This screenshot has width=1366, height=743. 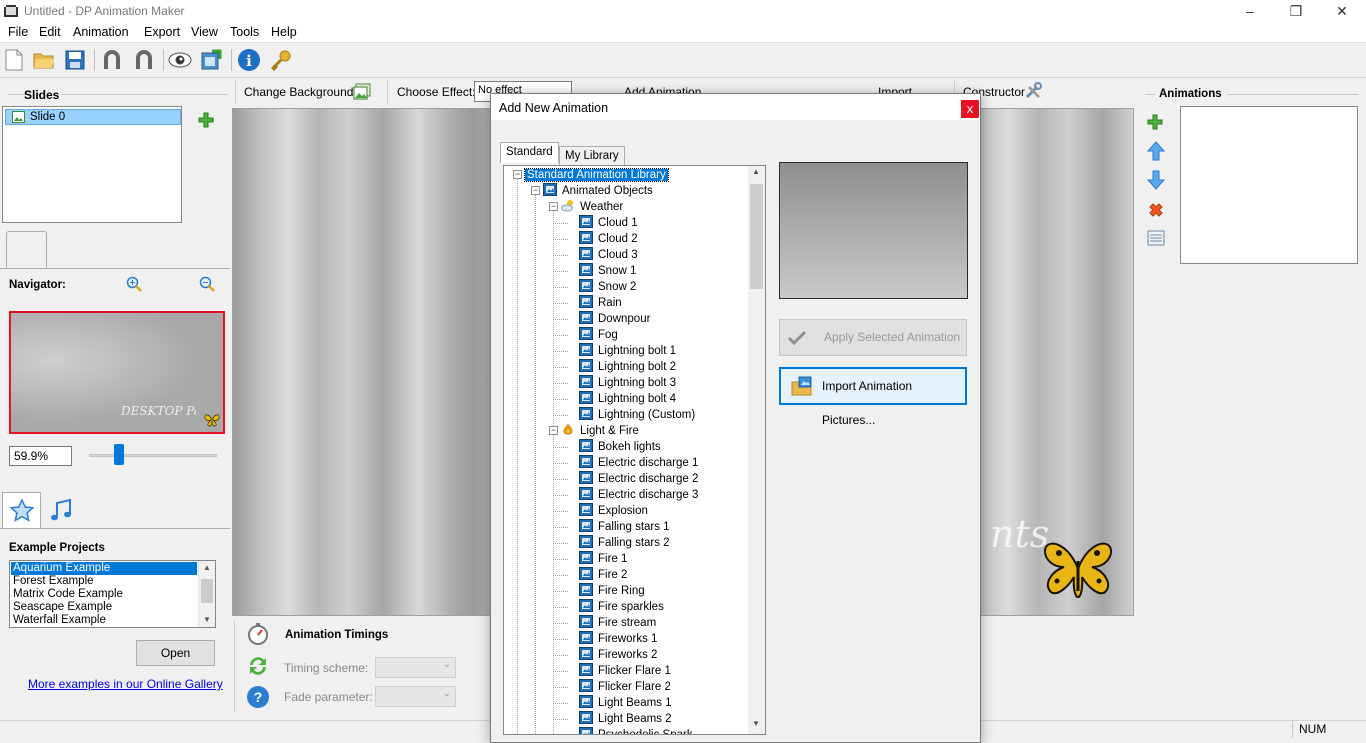 I want to click on preview-icon, so click(x=180, y=60).